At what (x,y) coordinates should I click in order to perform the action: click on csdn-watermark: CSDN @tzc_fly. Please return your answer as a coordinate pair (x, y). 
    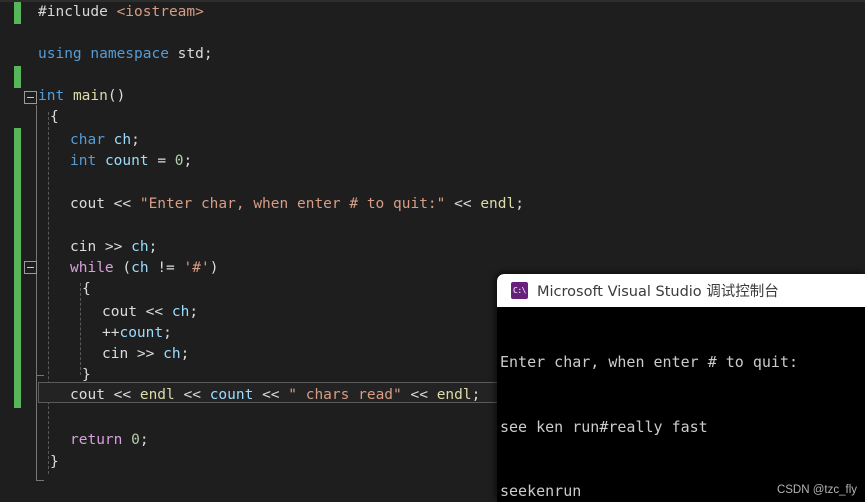
    Looking at the image, I should click on (816, 490).